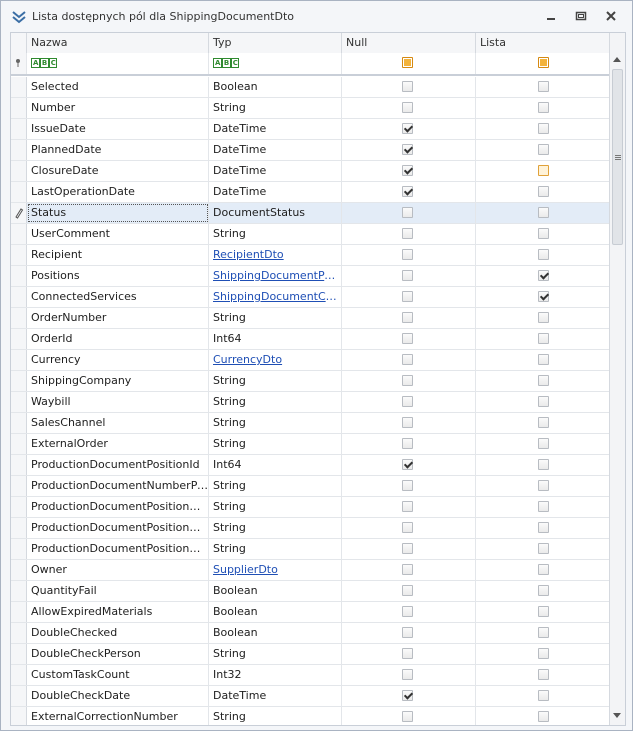 This screenshot has width=633, height=731. What do you see at coordinates (118, 360) in the screenshot?
I see `field-name-cell: Currency` at bounding box center [118, 360].